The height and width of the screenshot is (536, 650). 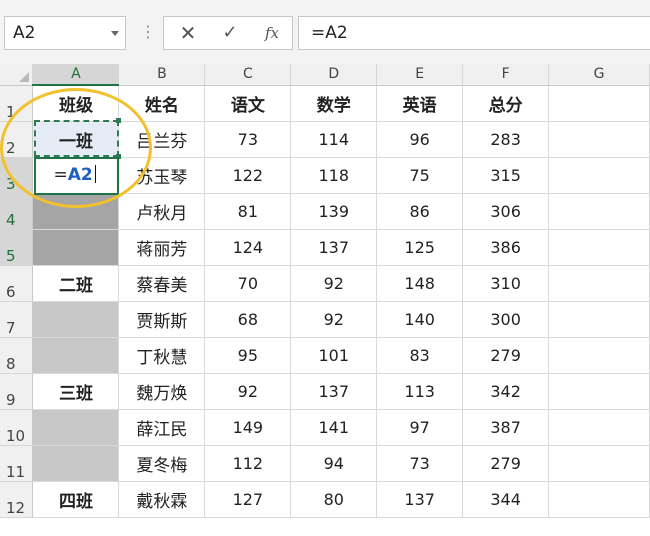 What do you see at coordinates (115, 33) in the screenshot?
I see `chevron-down-icon` at bounding box center [115, 33].